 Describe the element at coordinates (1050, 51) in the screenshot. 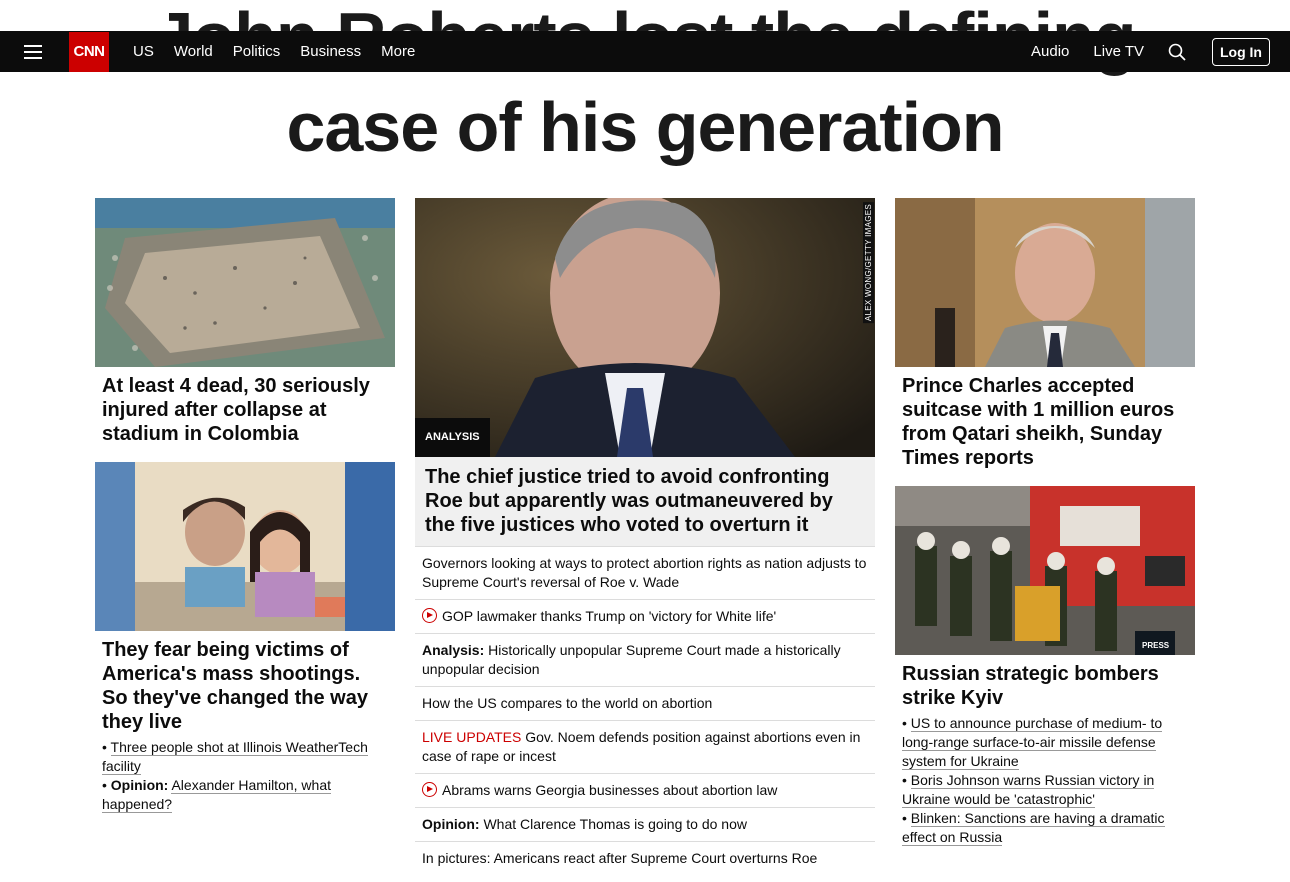

I see `audio-link: Audio` at that location.